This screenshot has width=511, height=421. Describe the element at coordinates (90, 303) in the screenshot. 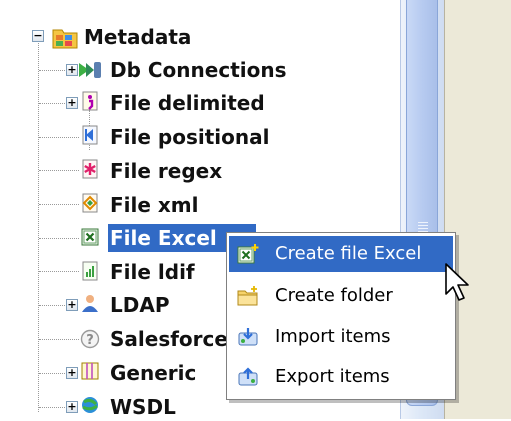

I see `ldap-icon` at that location.